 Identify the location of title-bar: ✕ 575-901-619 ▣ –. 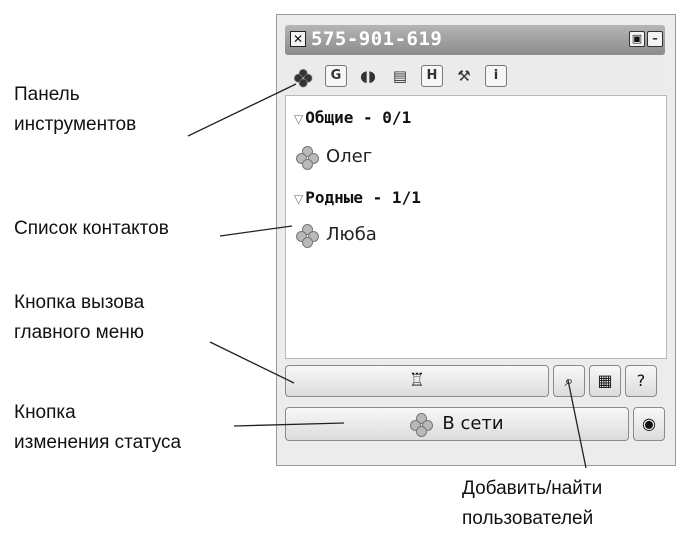
(475, 40).